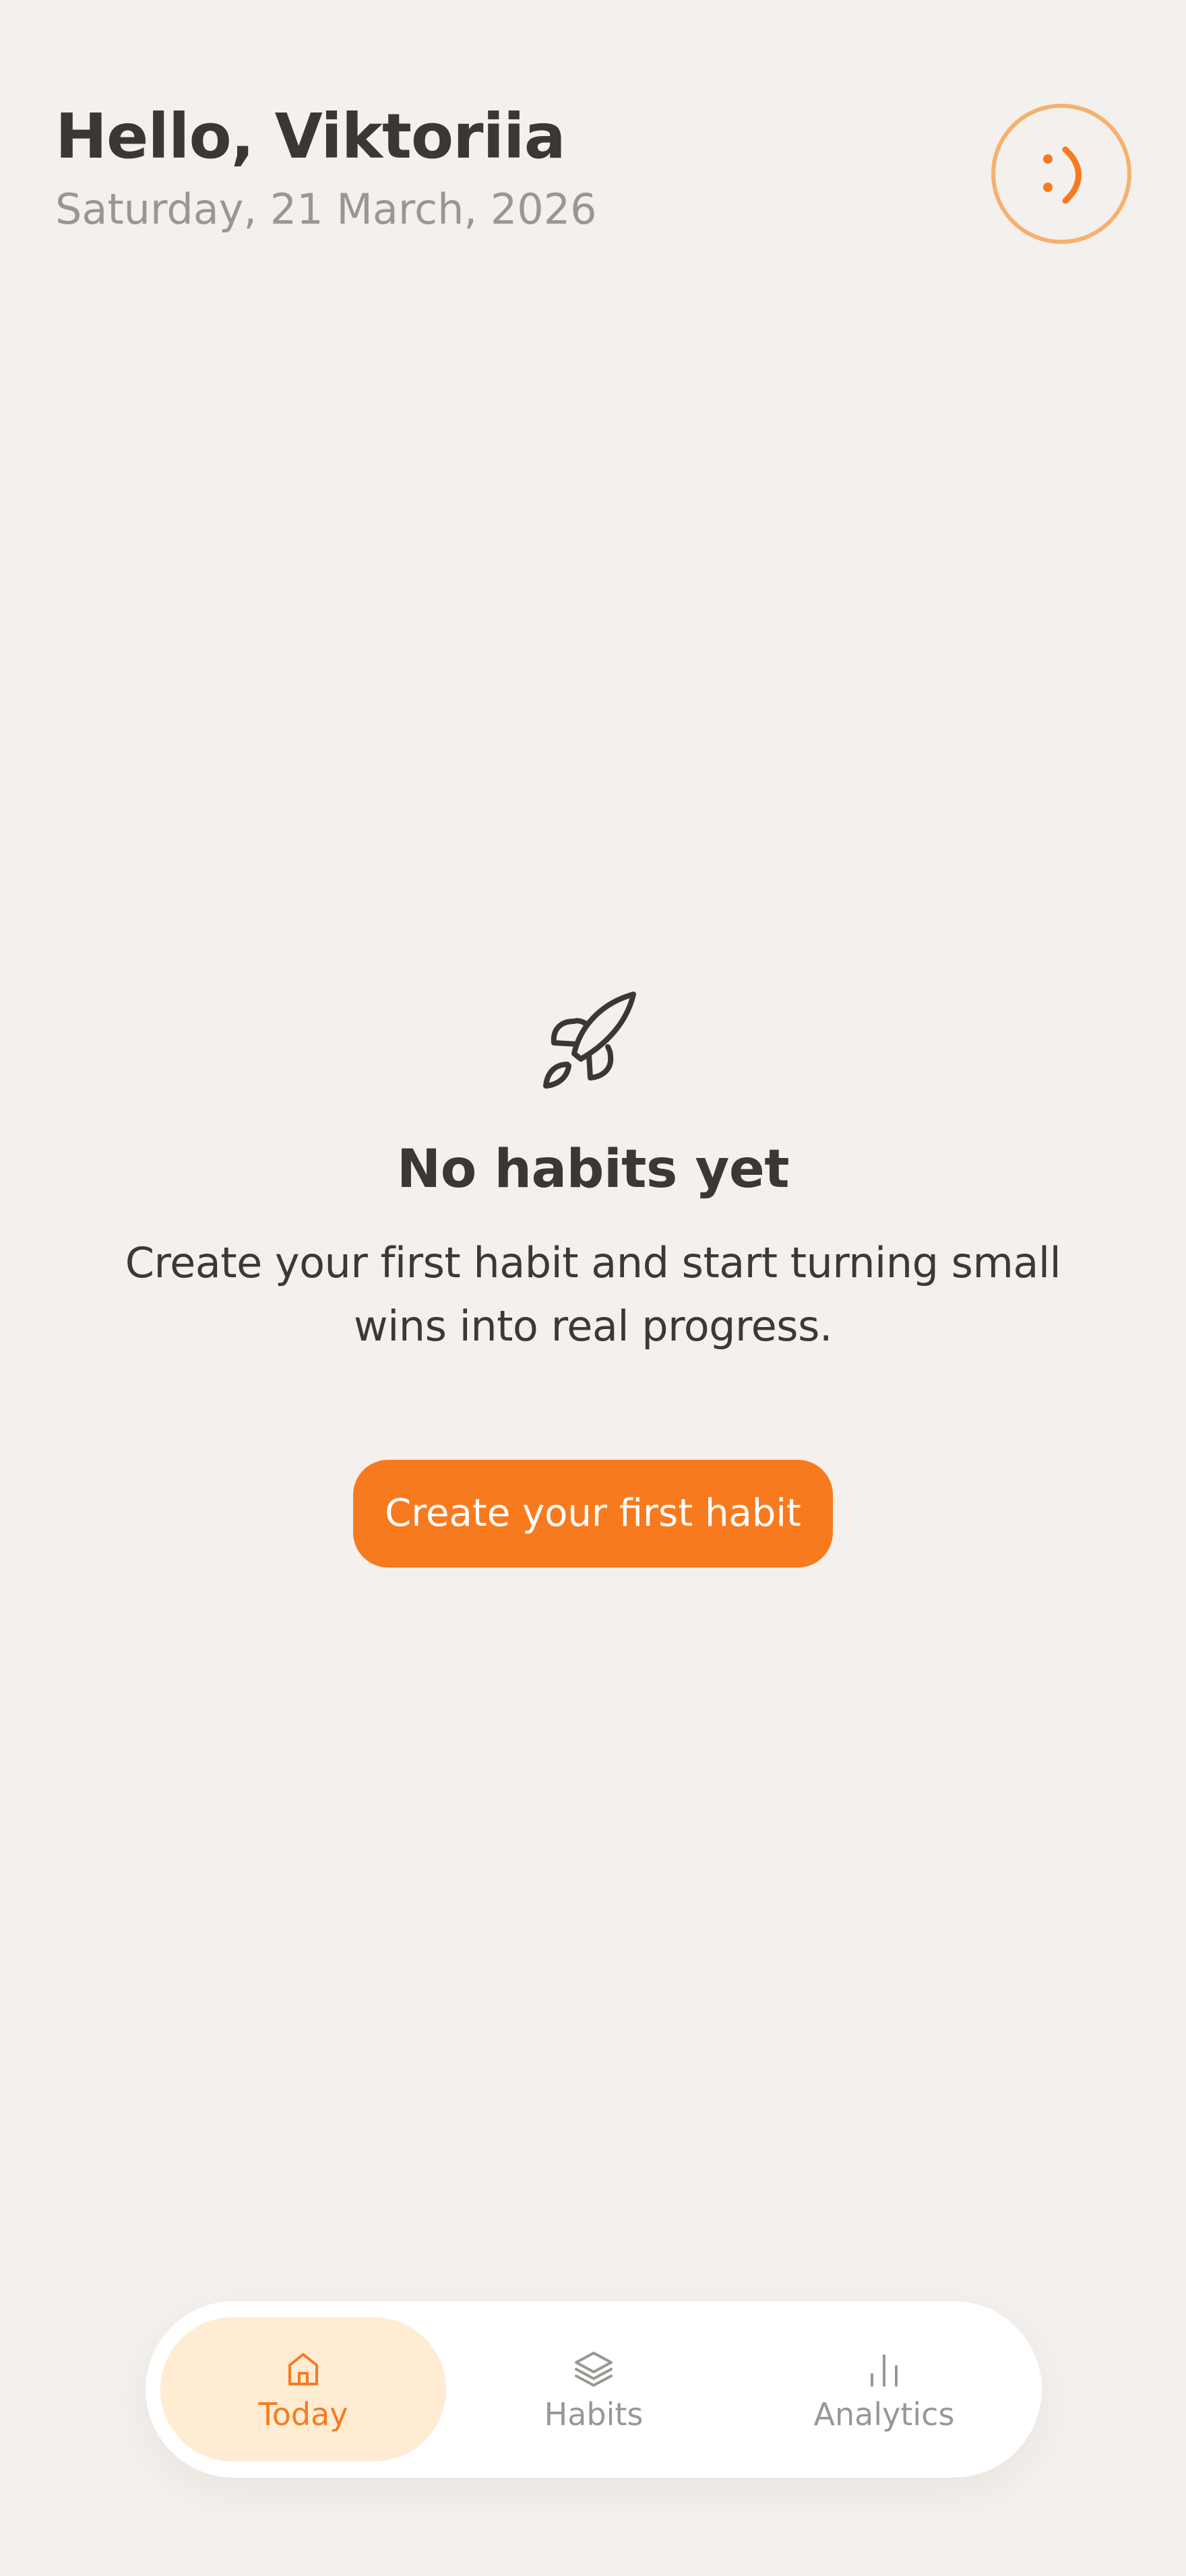  Describe the element at coordinates (884, 2389) in the screenshot. I see `nav-item-analytics: Analytics` at that location.